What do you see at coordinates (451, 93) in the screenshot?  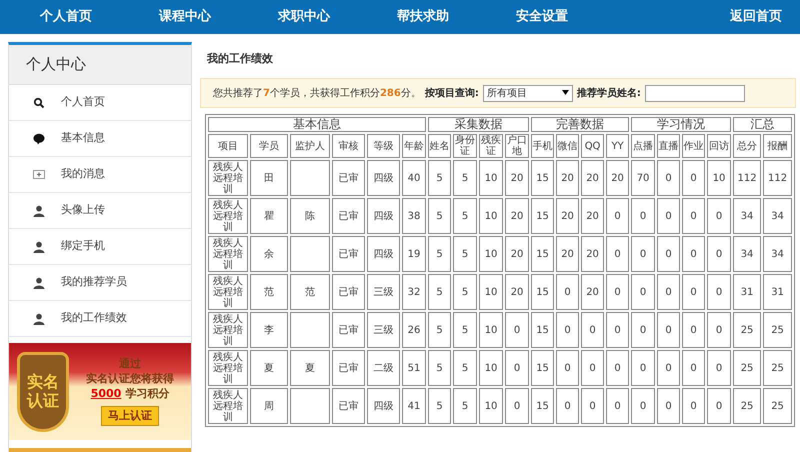 I see `filter-label: 按项目查询:` at bounding box center [451, 93].